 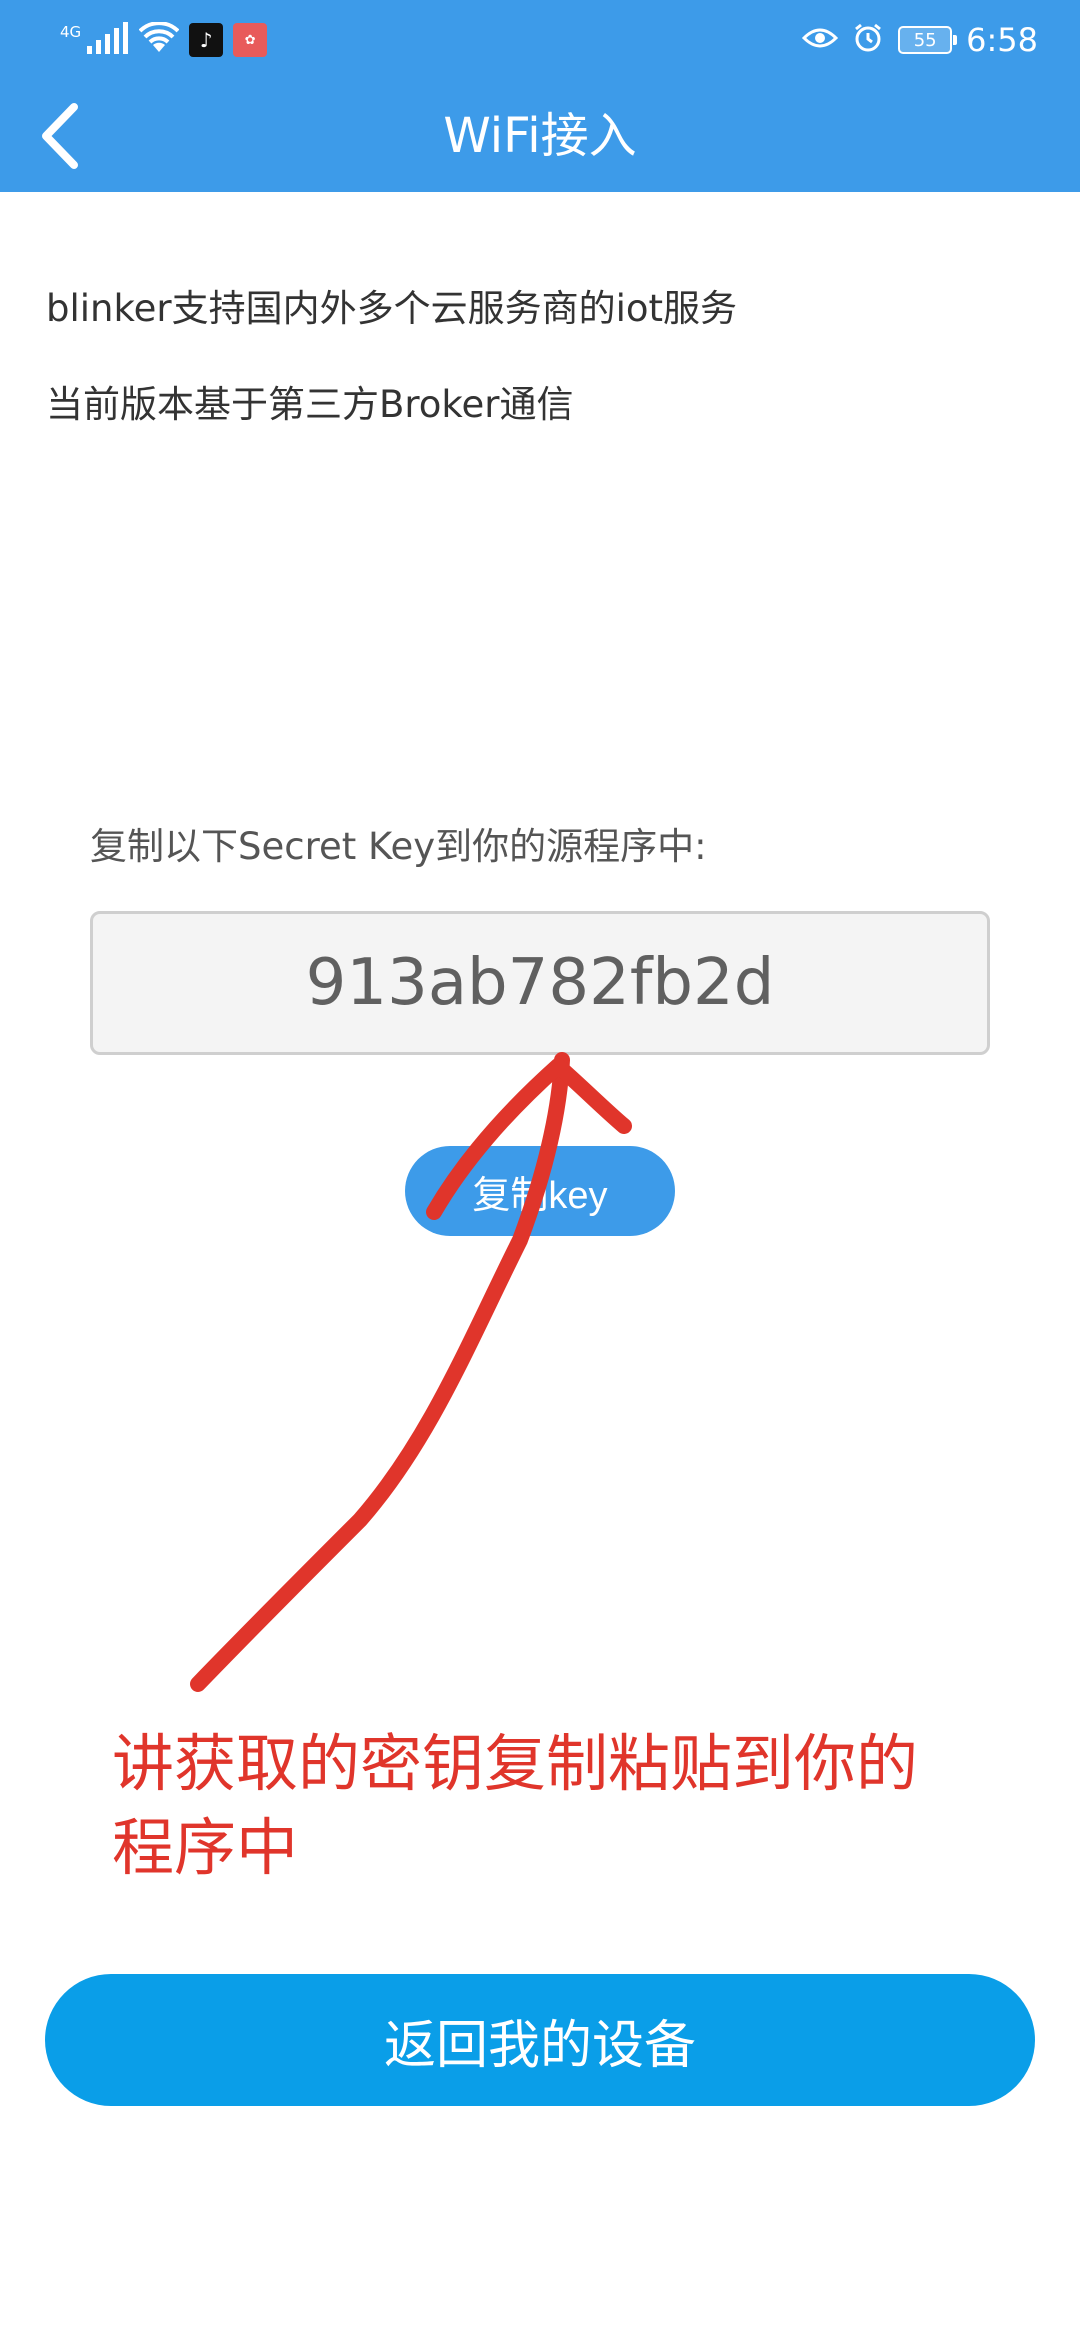 I want to click on page-title: WiFi接入, so click(x=540, y=136).